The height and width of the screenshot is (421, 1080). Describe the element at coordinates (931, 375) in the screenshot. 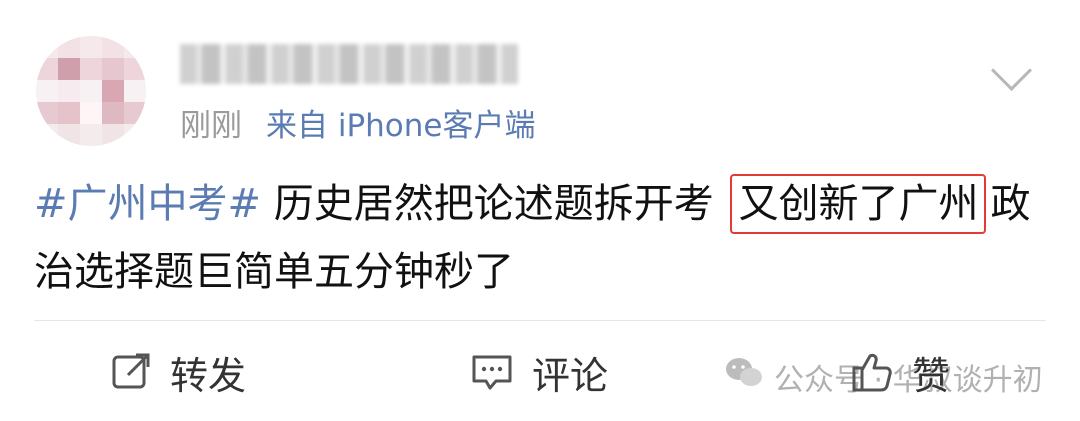

I see `like-label: 赞` at that location.